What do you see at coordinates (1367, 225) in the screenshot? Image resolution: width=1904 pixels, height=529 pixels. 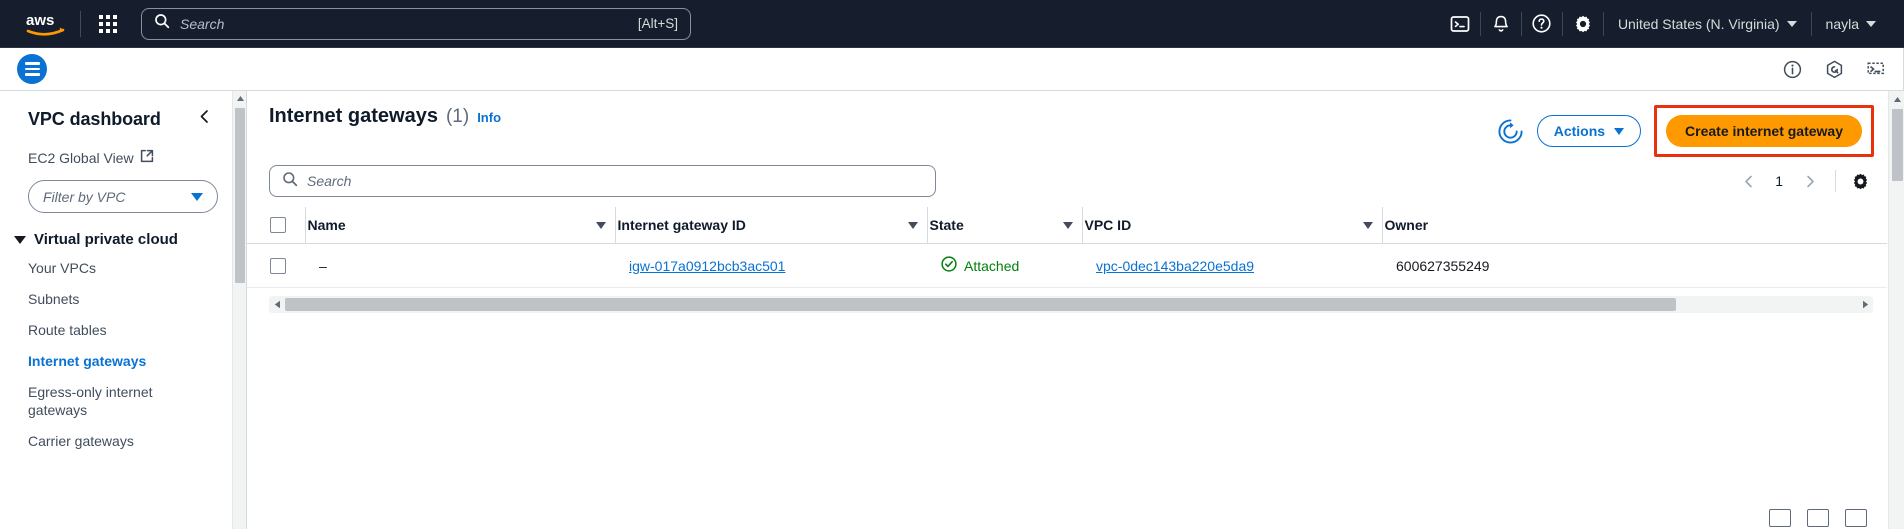 I see `sort-icon-vpc-id` at bounding box center [1367, 225].